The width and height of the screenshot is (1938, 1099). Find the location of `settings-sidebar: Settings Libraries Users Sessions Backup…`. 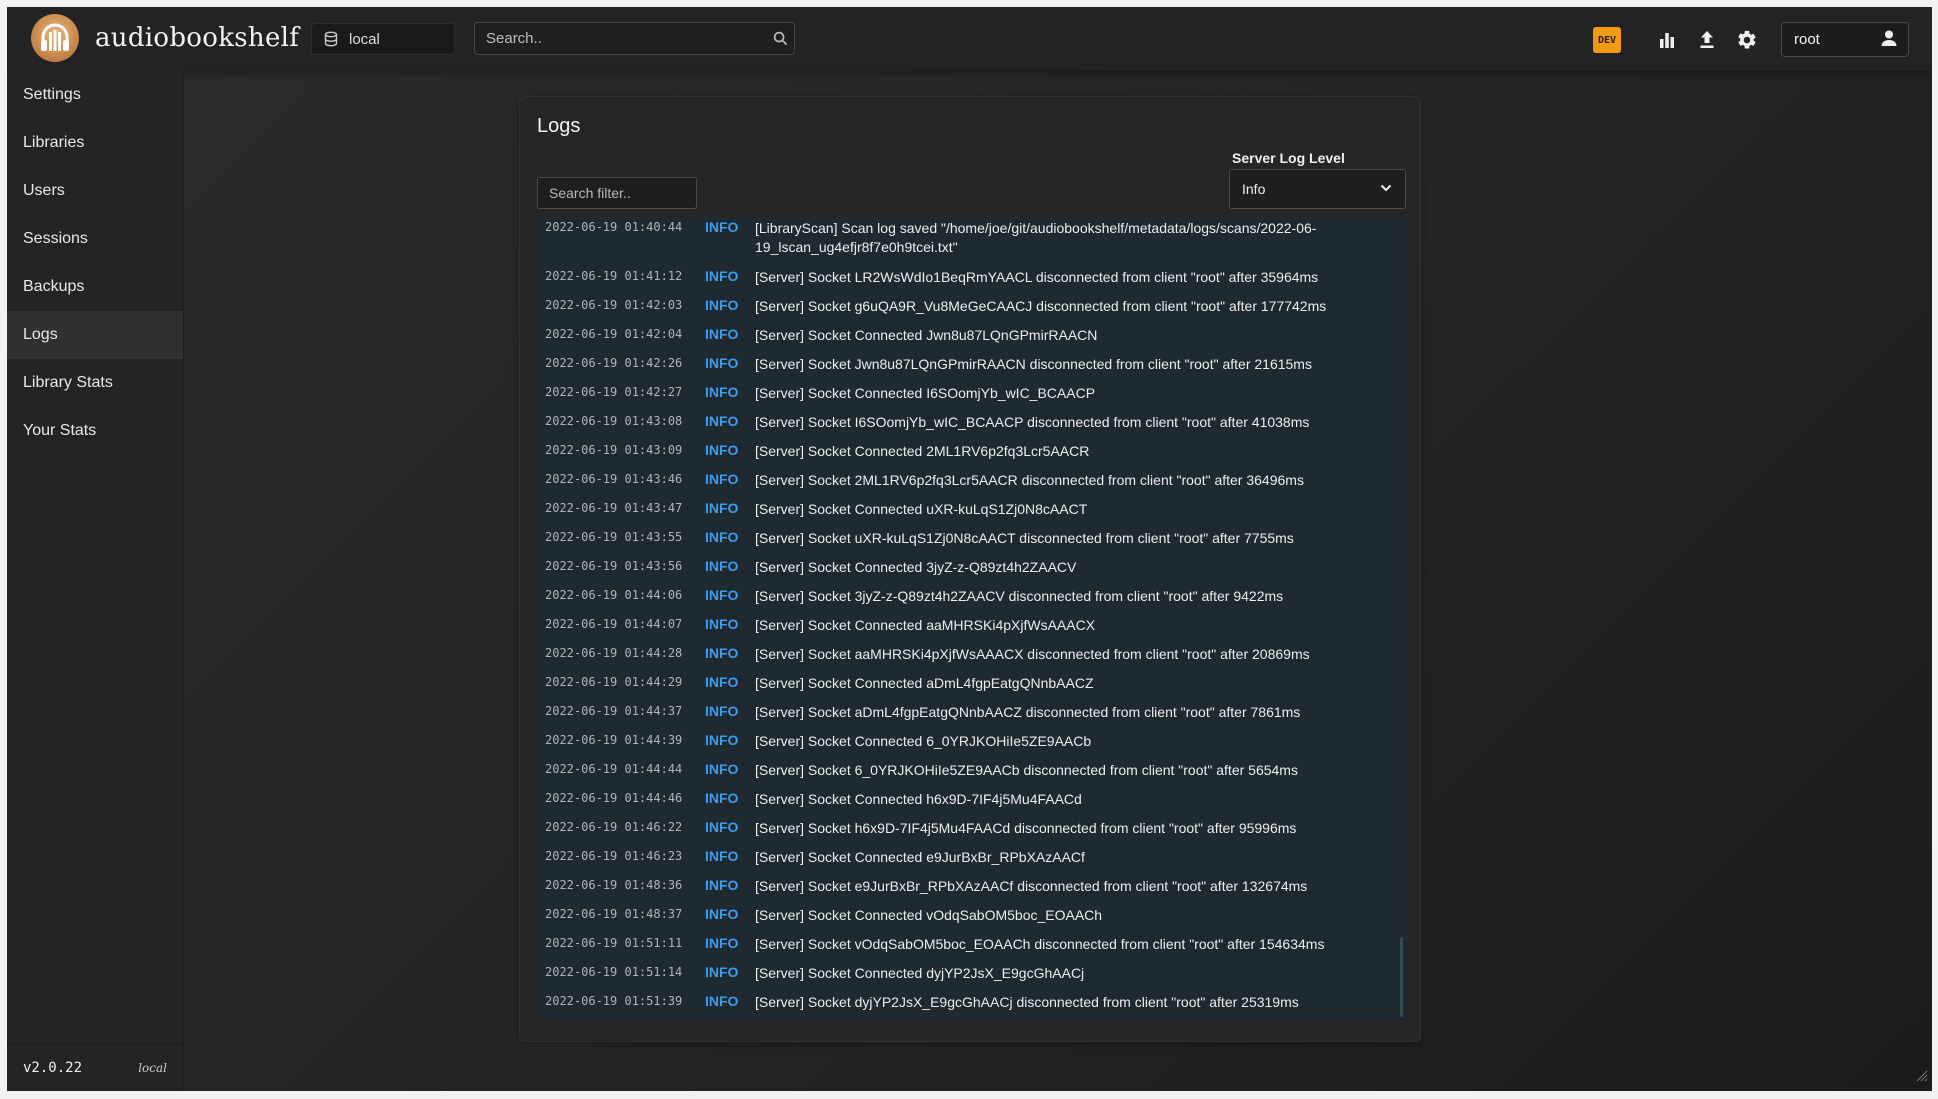

settings-sidebar: Settings Libraries Users Sessions Backup… is located at coordinates (95, 581).